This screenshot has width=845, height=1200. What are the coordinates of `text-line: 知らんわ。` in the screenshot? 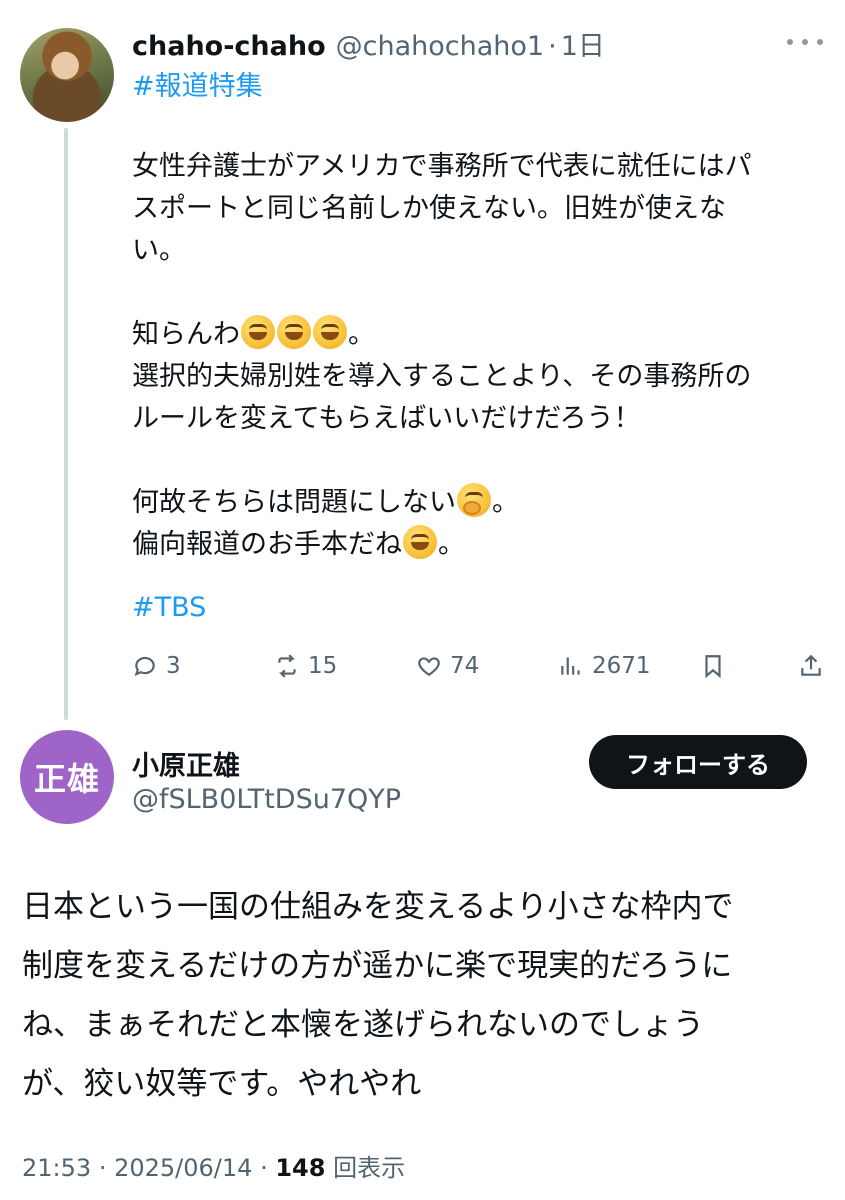 It's located at (474, 335).